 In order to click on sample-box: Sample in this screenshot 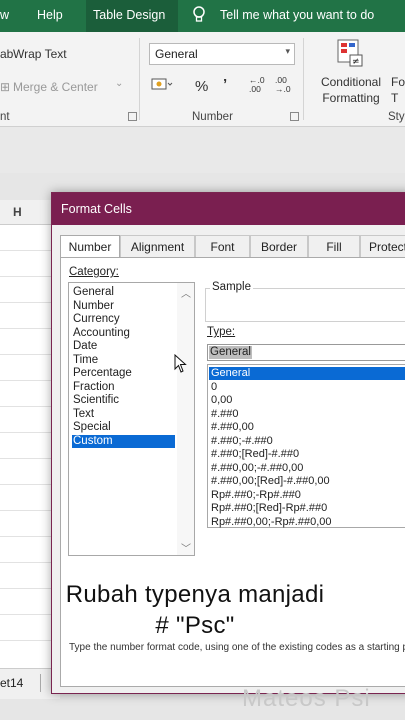, I will do `click(305, 301)`.